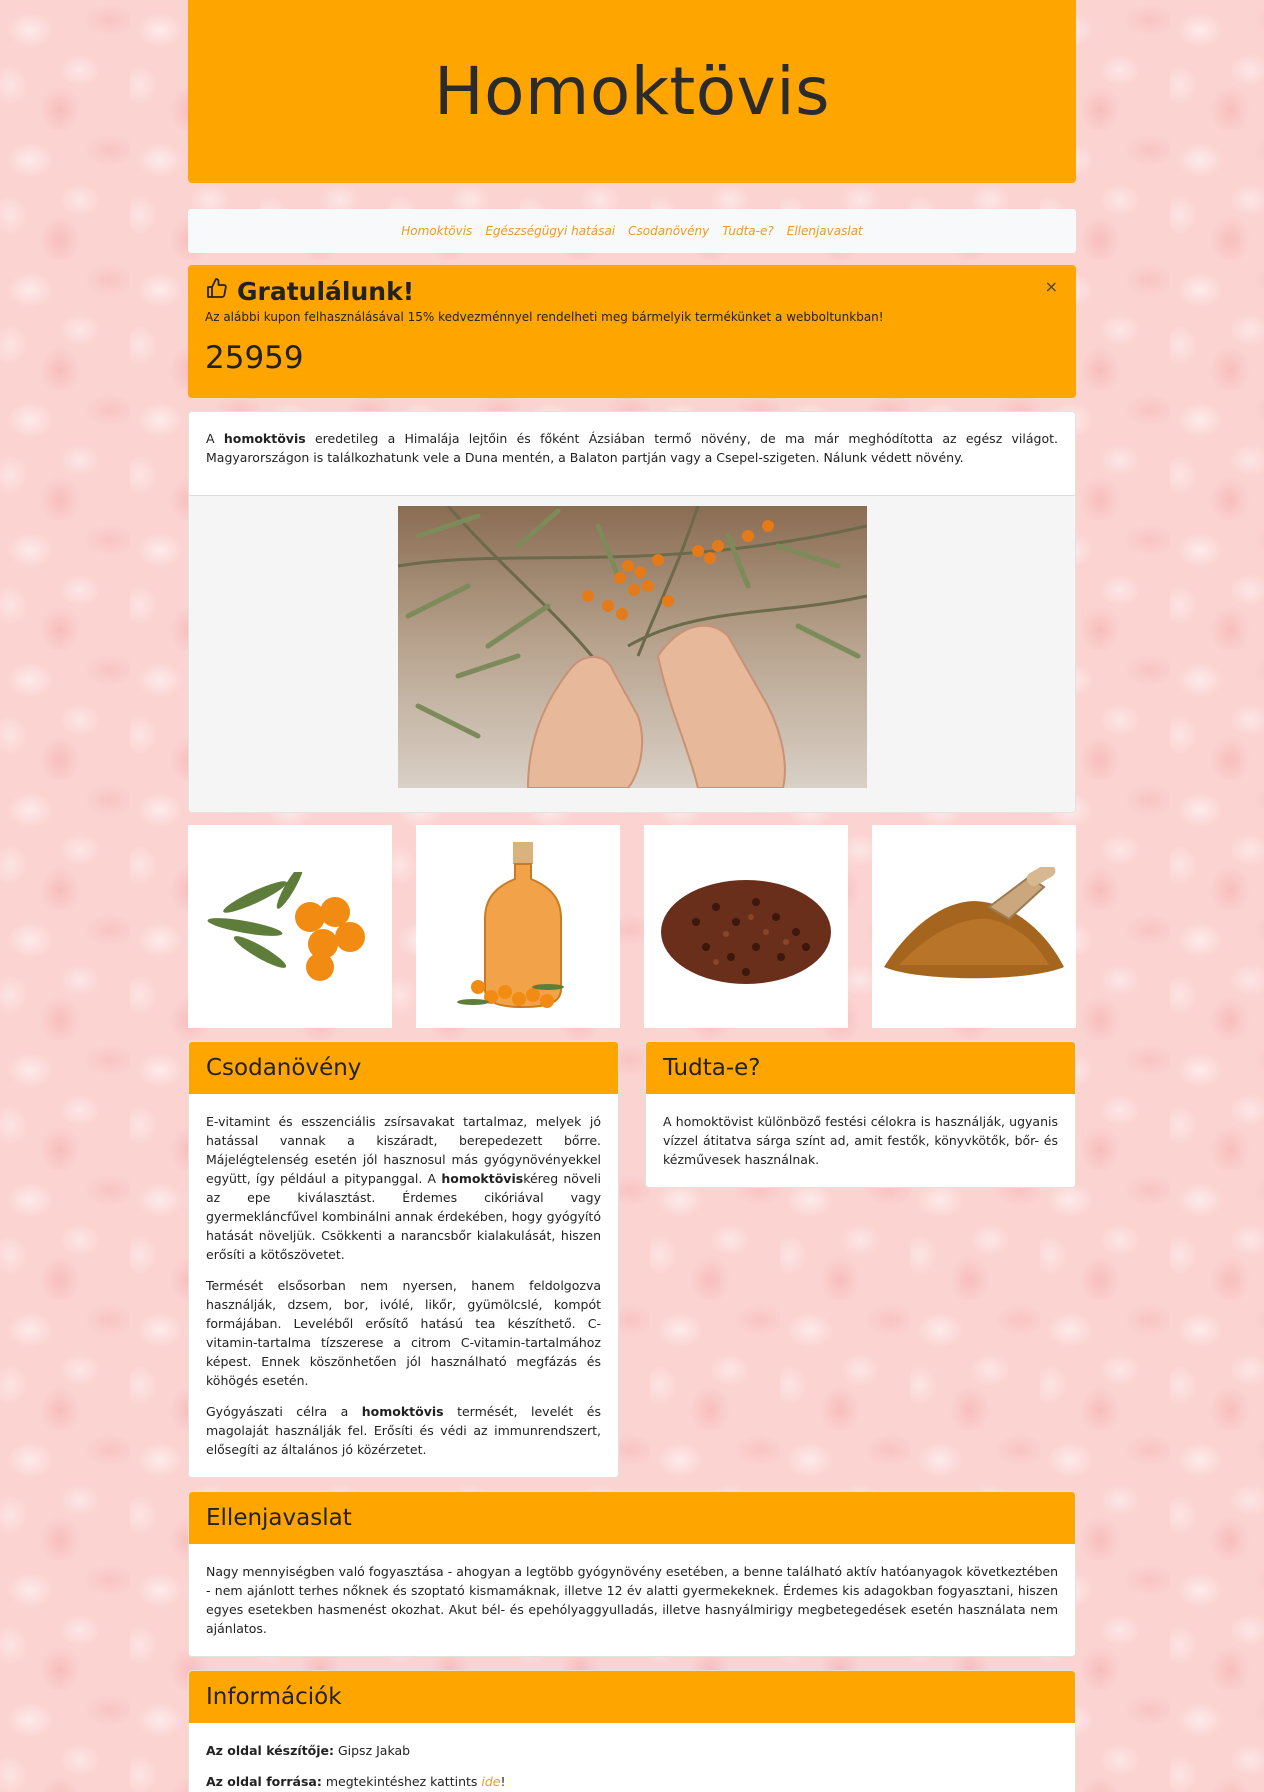 Image resolution: width=1264 pixels, height=1792 pixels. I want to click on tudta-header: Tudta-e?, so click(860, 1068).